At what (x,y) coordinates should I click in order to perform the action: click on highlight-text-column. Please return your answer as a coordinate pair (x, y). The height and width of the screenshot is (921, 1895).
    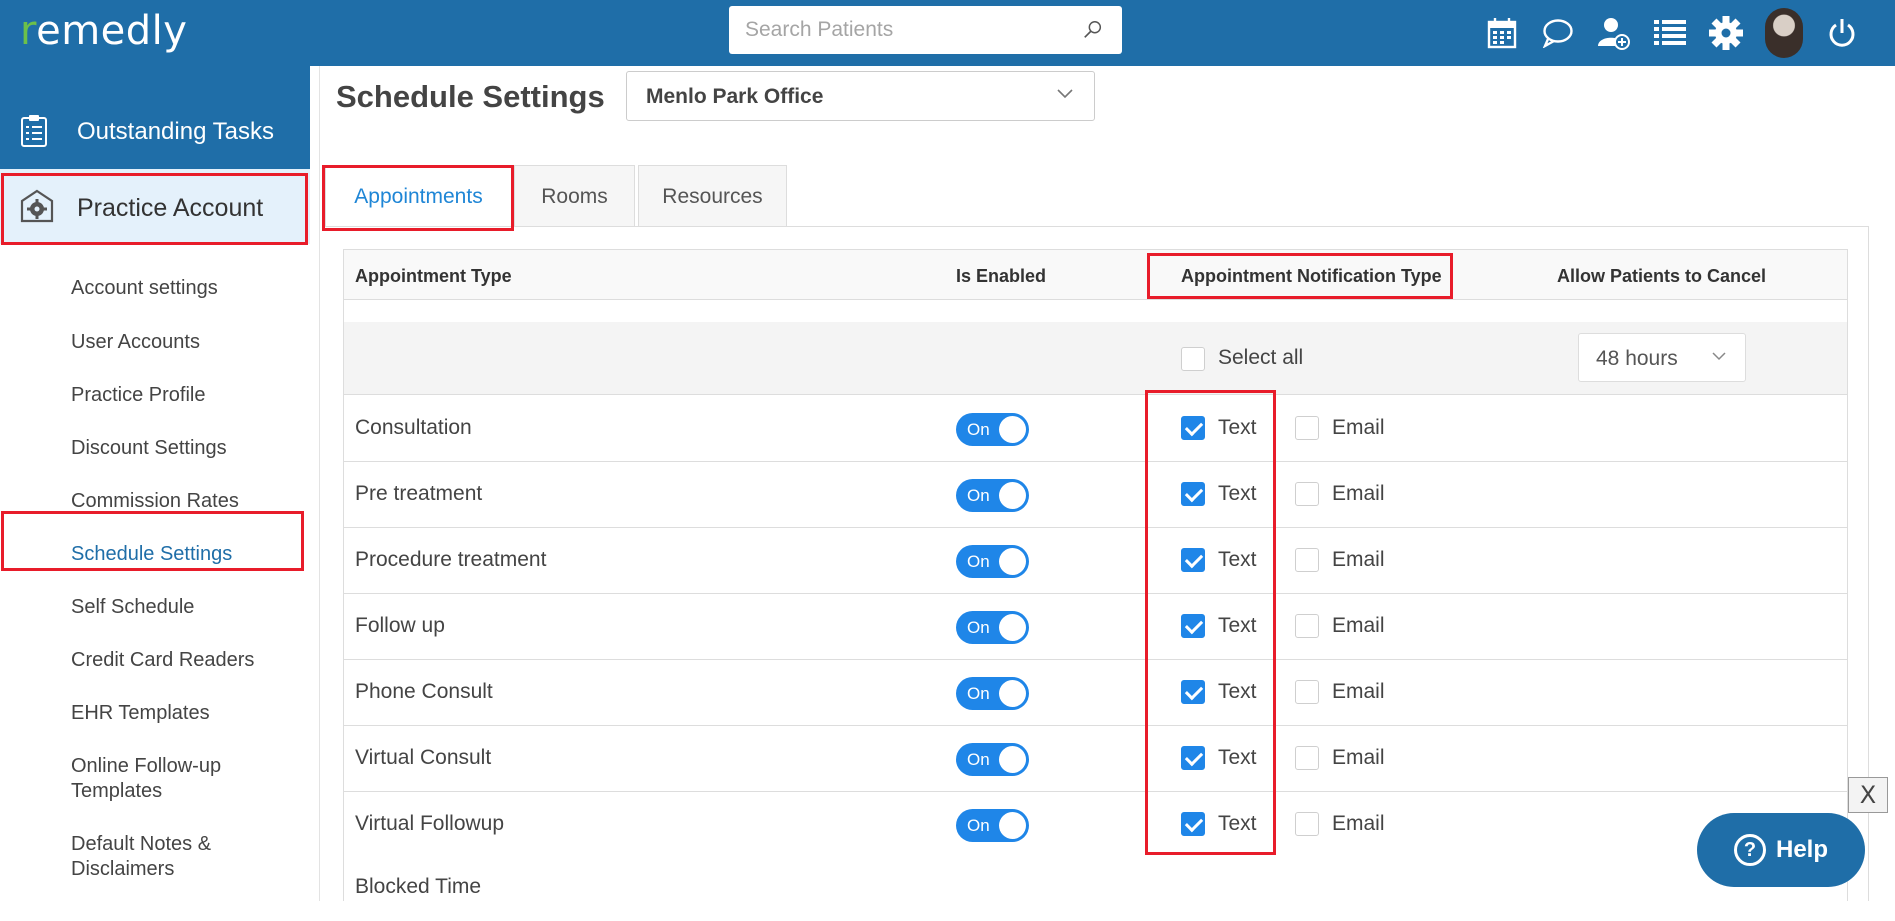
    Looking at the image, I should click on (1210, 622).